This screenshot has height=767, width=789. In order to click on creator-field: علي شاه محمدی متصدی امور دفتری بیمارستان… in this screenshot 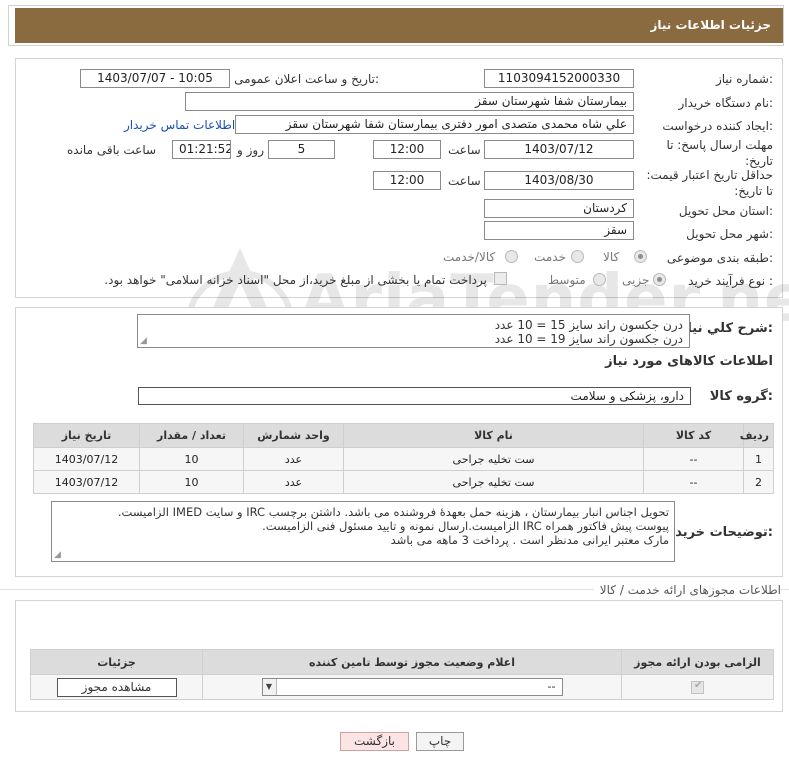, I will do `click(434, 124)`.